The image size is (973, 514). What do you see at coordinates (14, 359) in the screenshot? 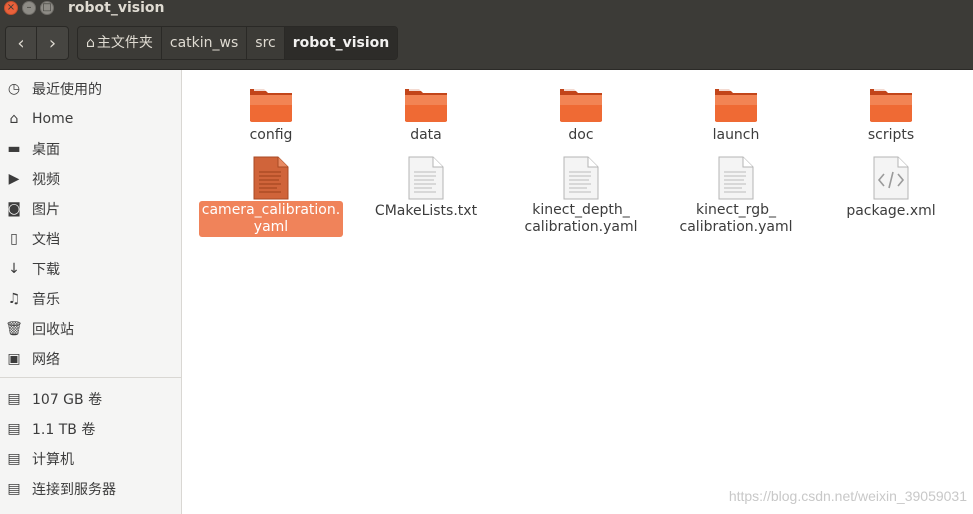
I see `network-icon: ▣` at bounding box center [14, 359].